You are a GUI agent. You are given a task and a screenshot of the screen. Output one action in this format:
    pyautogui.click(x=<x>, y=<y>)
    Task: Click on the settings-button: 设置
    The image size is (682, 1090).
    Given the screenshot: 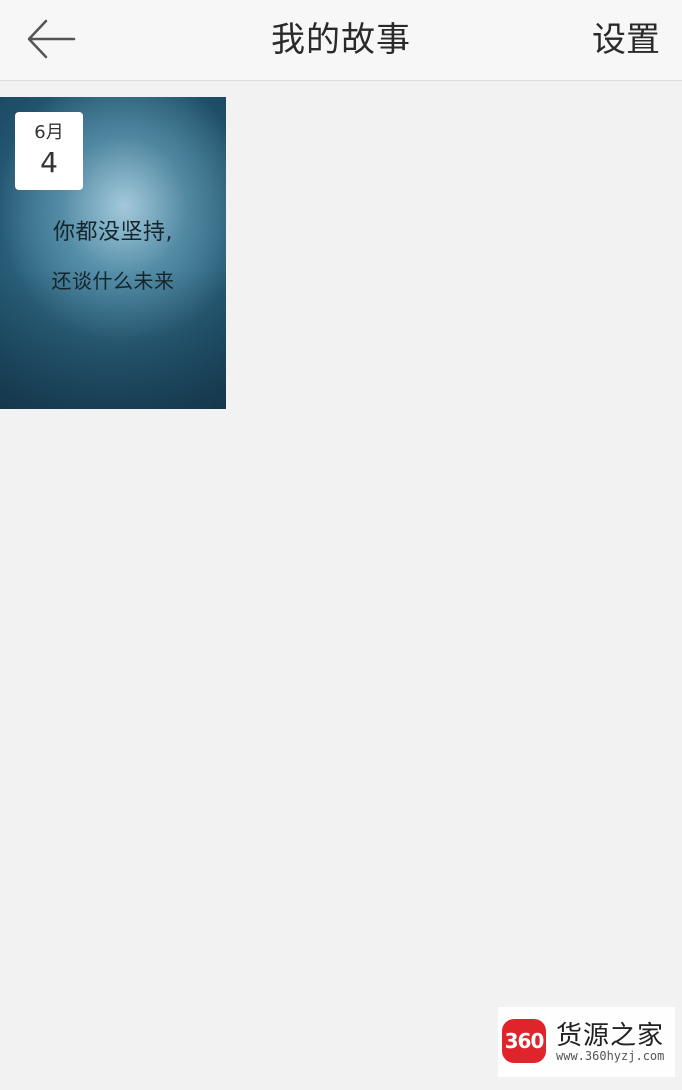 What is the action you would take?
    pyautogui.click(x=626, y=40)
    